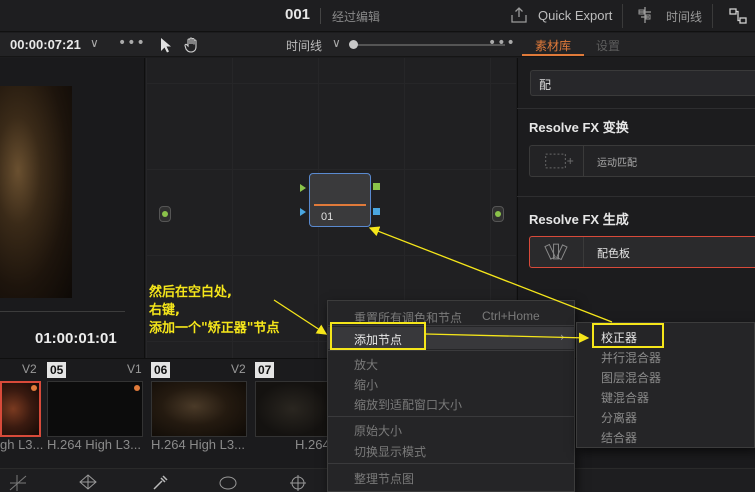 The height and width of the screenshot is (492, 755). What do you see at coordinates (303, 212) in the screenshot?
I see `node-input-key` at bounding box center [303, 212].